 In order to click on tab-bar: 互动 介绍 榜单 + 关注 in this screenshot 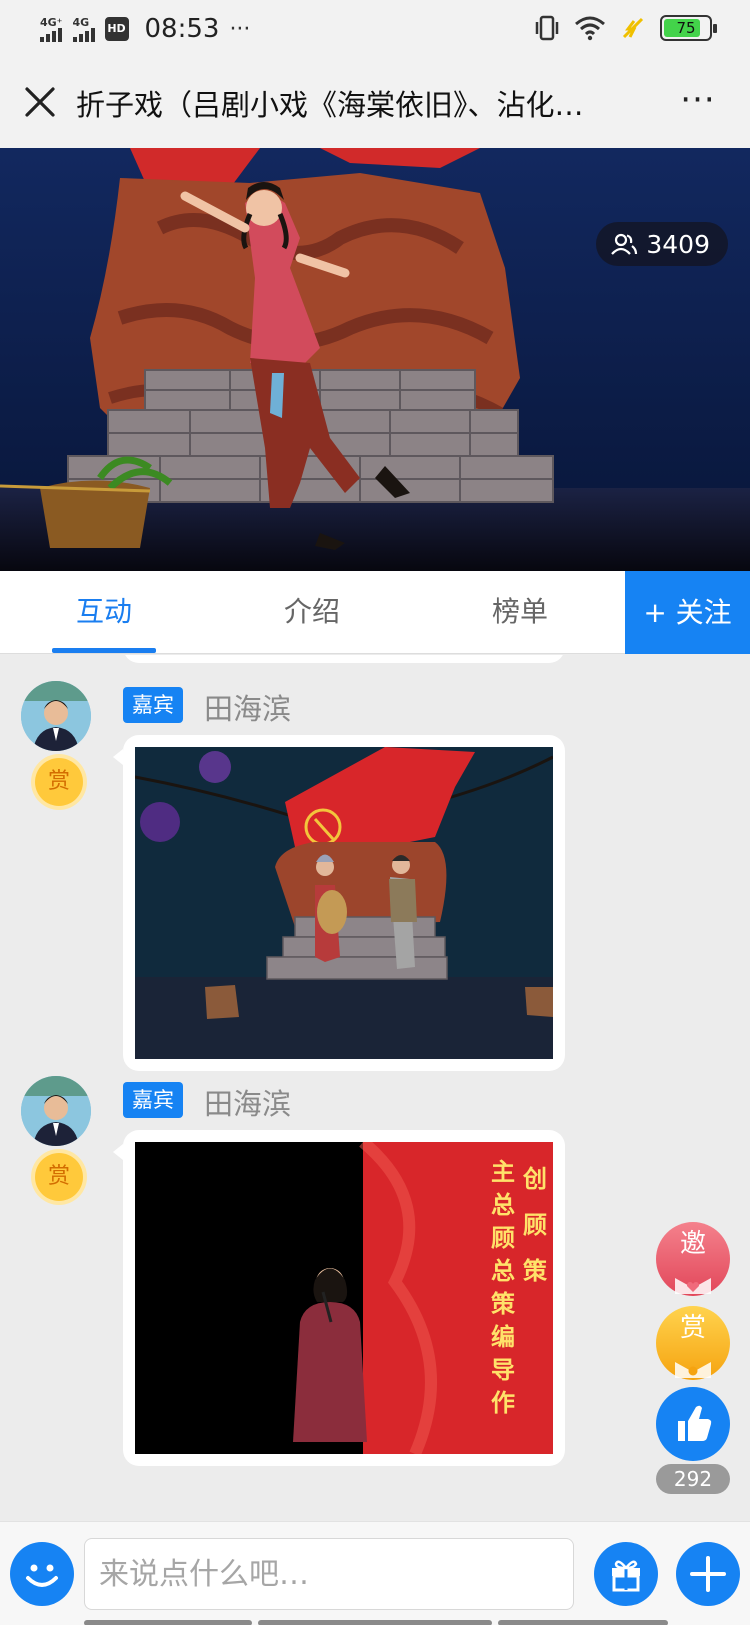, I will do `click(375, 612)`.